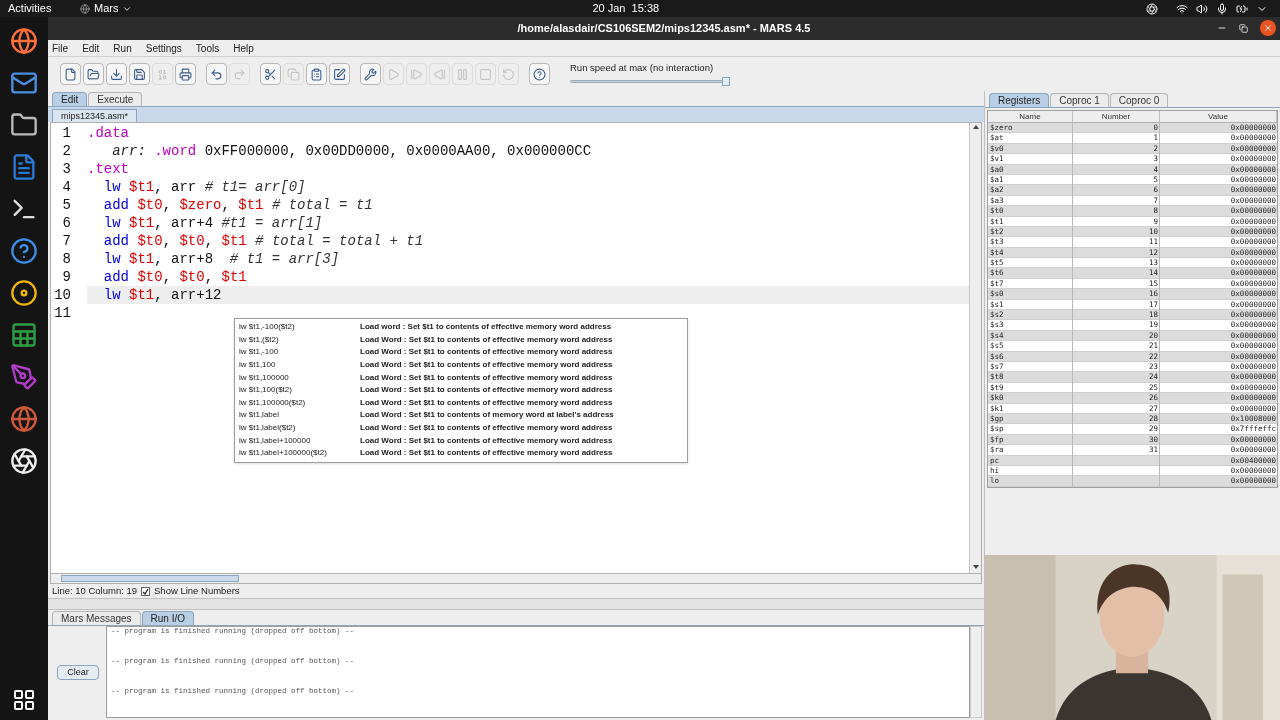 This screenshot has height=720, width=1280. What do you see at coordinates (299, 428) in the screenshot?
I see `suggestion-syntax: lw $t1,label($t2)` at bounding box center [299, 428].